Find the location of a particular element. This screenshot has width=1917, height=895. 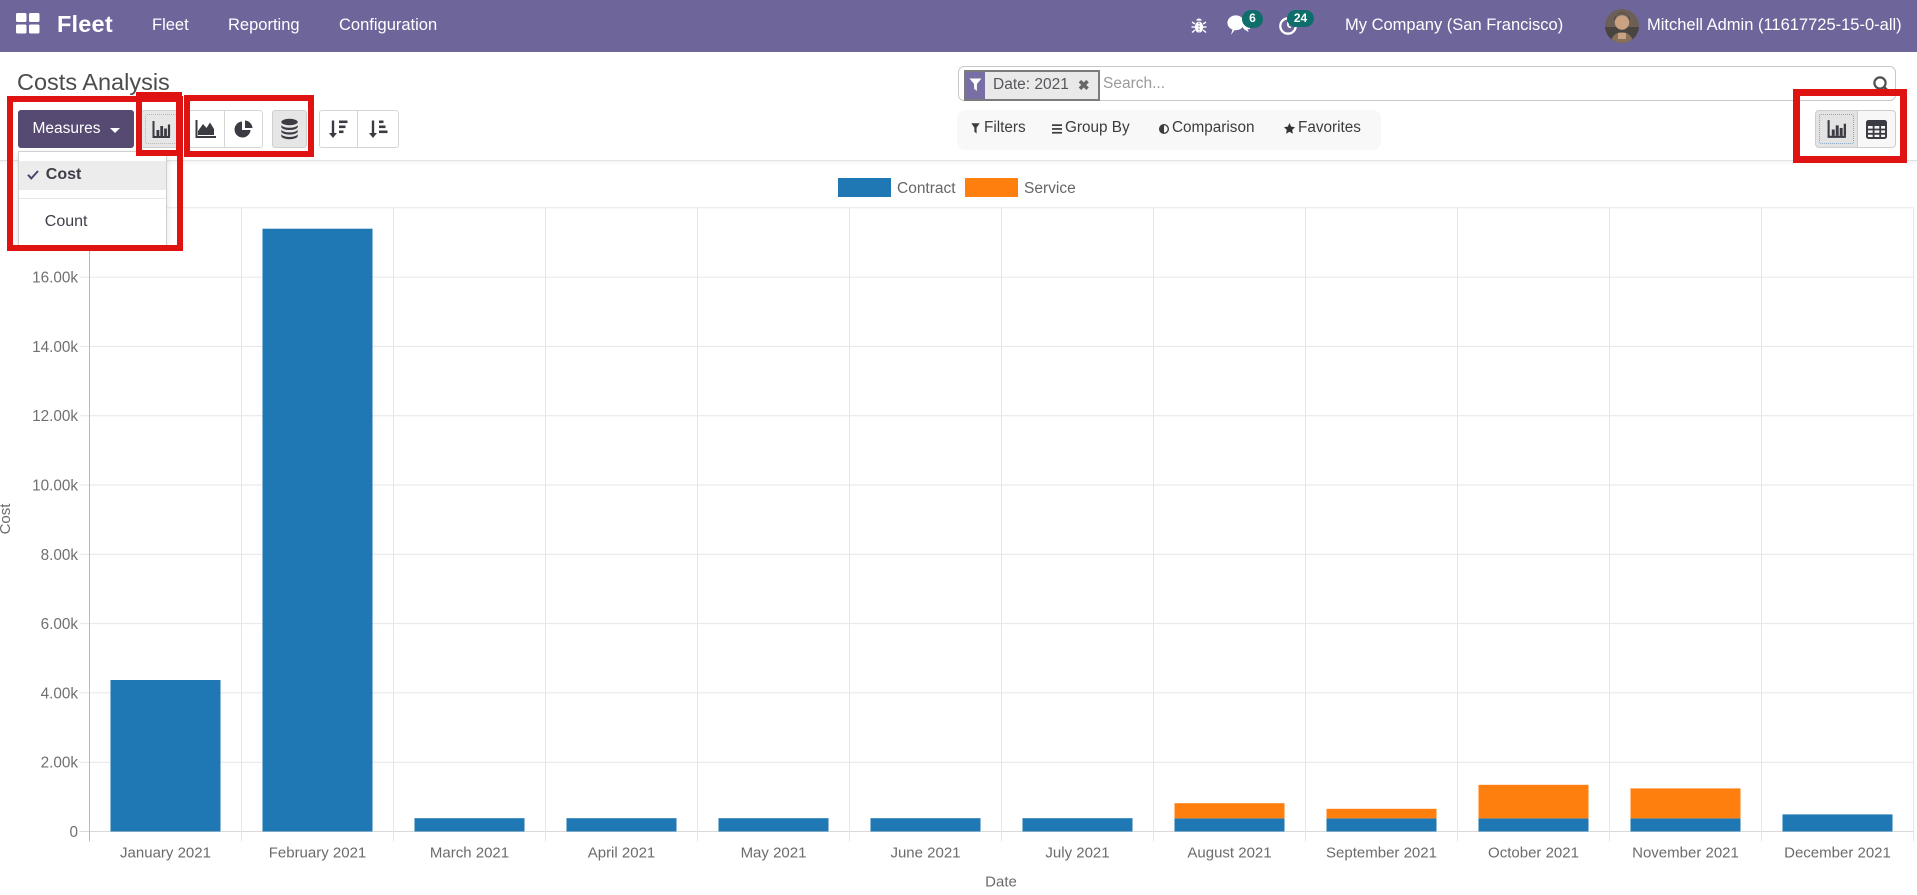

svg-text: 4.00k is located at coordinates (60, 693).